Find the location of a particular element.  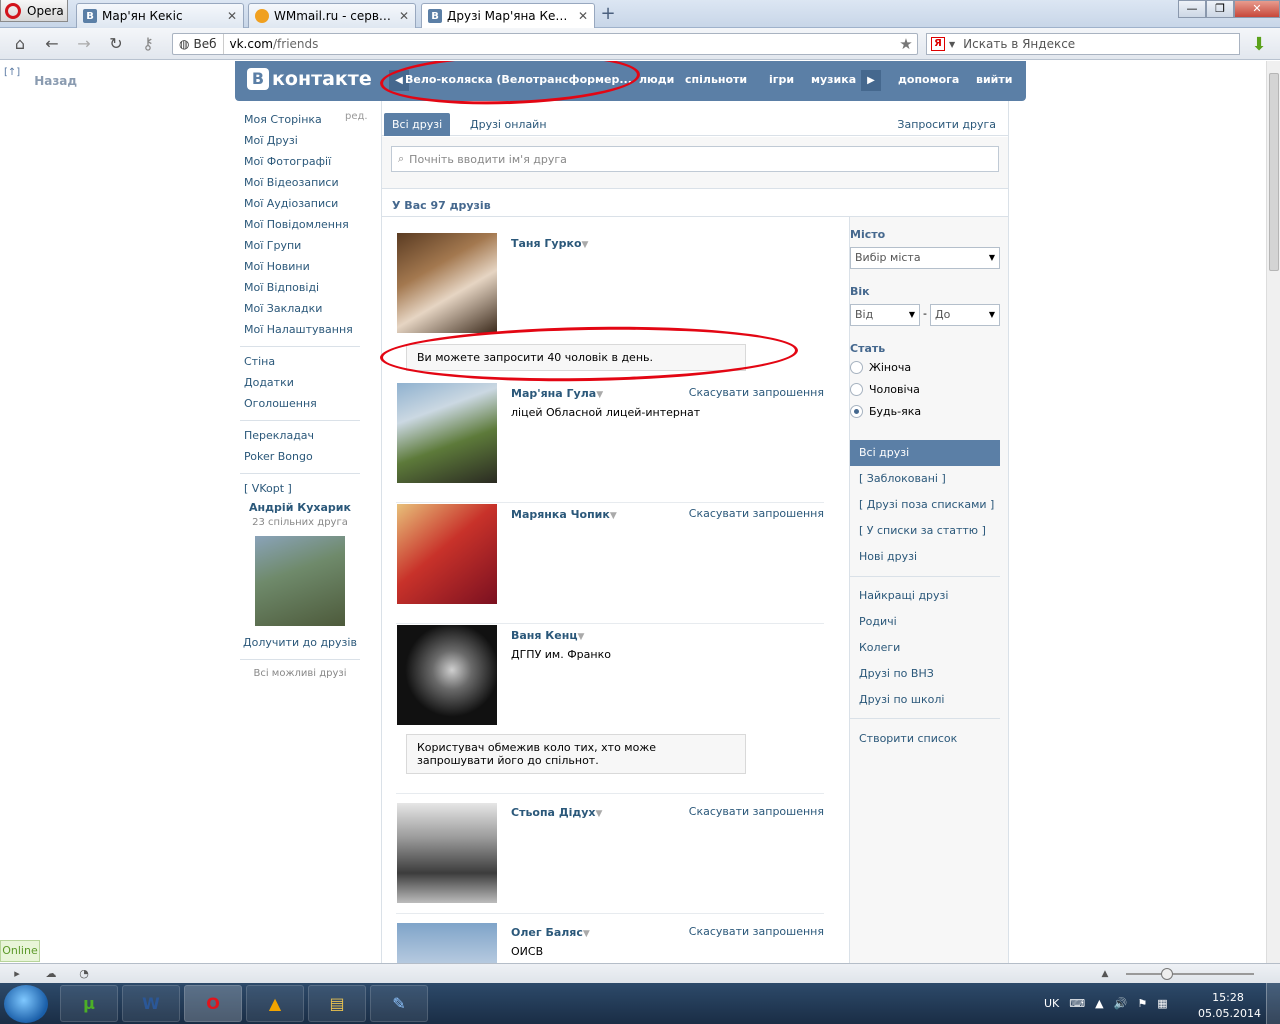

friend-name: Мар'яна Гула▼ is located at coordinates (557, 393).